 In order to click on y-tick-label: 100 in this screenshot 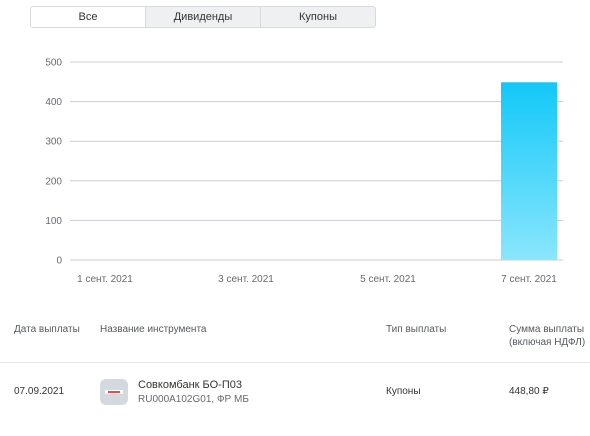, I will do `click(53, 221)`.